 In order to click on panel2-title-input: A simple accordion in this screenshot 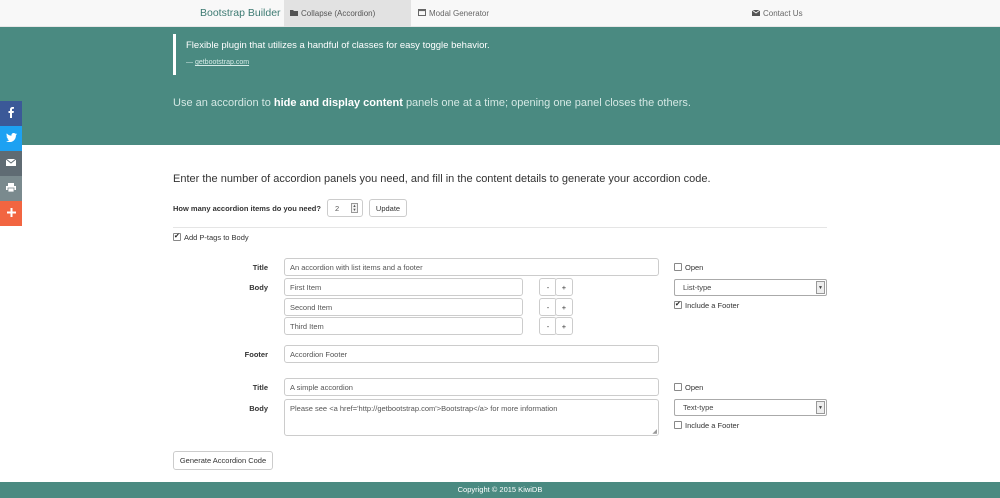, I will do `click(471, 387)`.